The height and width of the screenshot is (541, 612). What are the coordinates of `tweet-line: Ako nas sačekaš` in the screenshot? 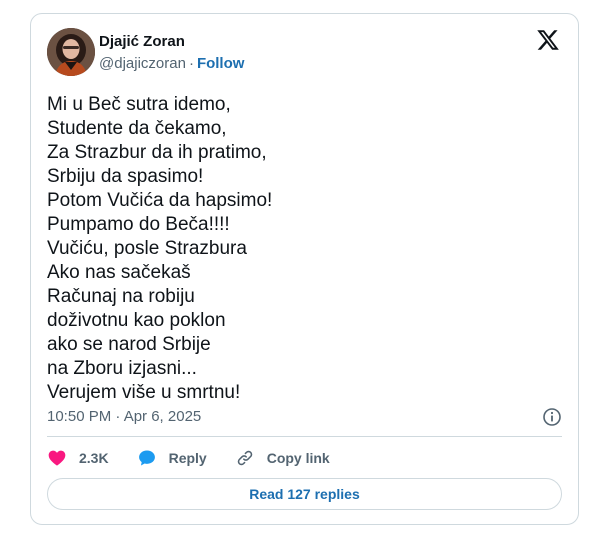 It's located at (119, 272).